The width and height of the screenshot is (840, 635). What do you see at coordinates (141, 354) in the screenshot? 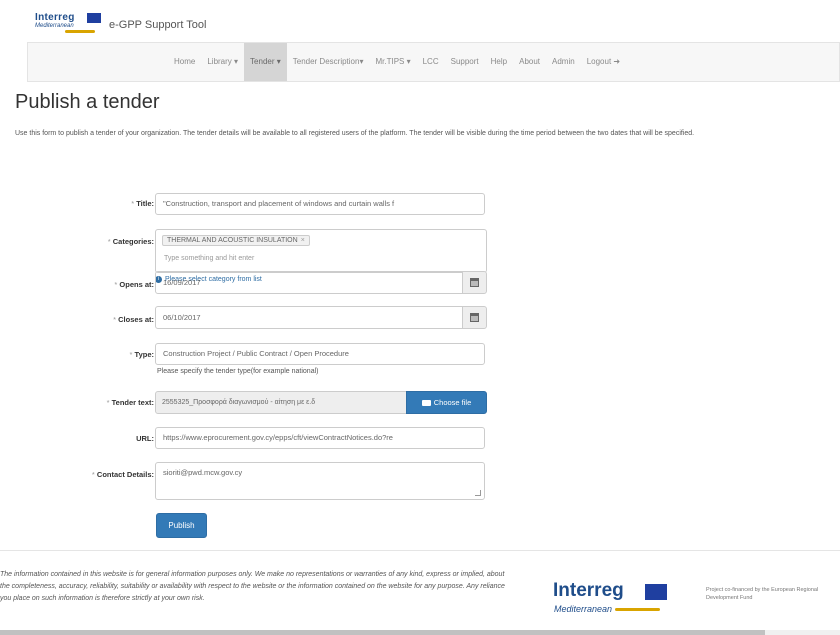
I see `type-label: * Type:` at bounding box center [141, 354].